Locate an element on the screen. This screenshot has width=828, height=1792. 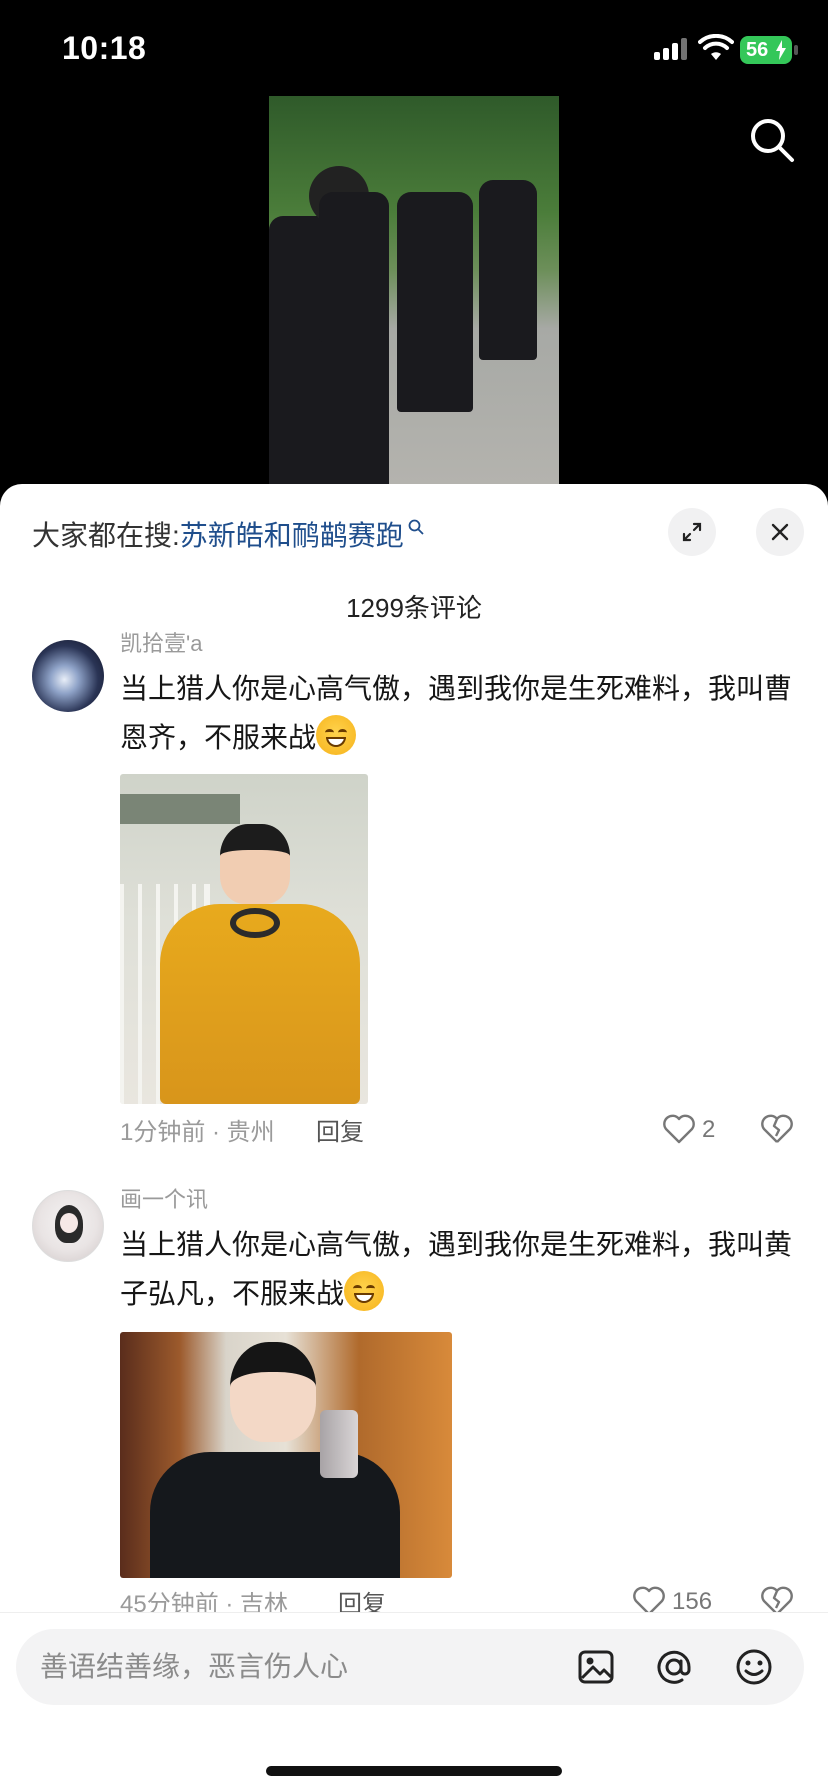
like-count: 2 is located at coordinates (709, 1129).